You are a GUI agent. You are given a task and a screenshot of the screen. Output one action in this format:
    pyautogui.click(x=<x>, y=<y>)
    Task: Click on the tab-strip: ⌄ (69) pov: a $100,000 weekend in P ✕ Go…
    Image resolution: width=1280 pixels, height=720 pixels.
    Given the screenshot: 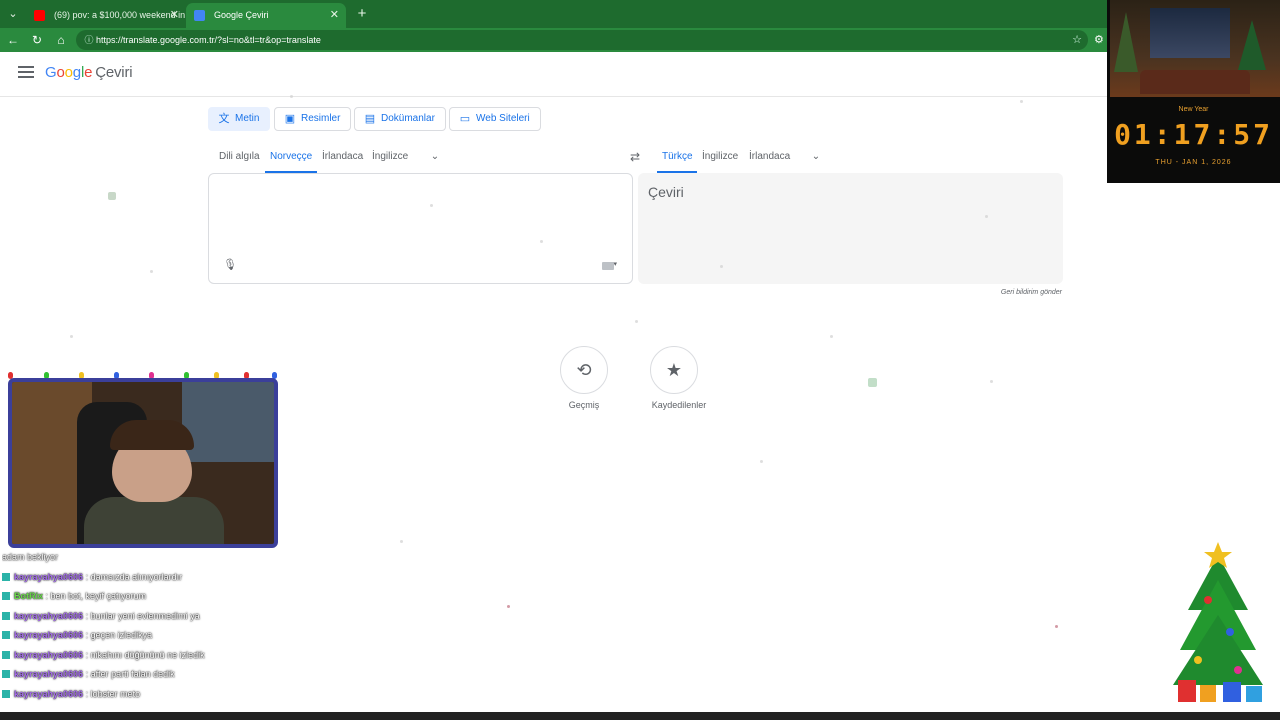 What is the action you would take?
    pyautogui.click(x=640, y=14)
    